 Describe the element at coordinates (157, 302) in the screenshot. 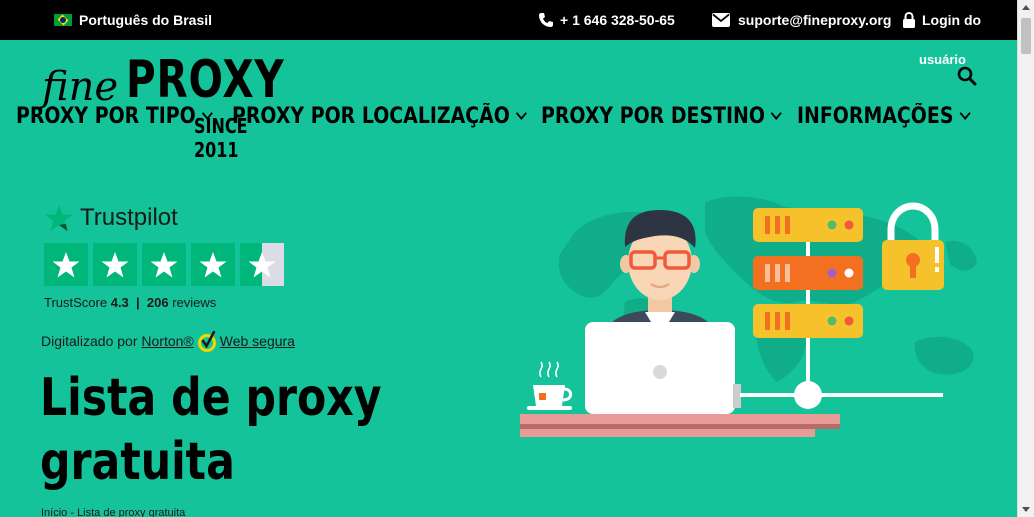

I see `review-count: 206` at that location.